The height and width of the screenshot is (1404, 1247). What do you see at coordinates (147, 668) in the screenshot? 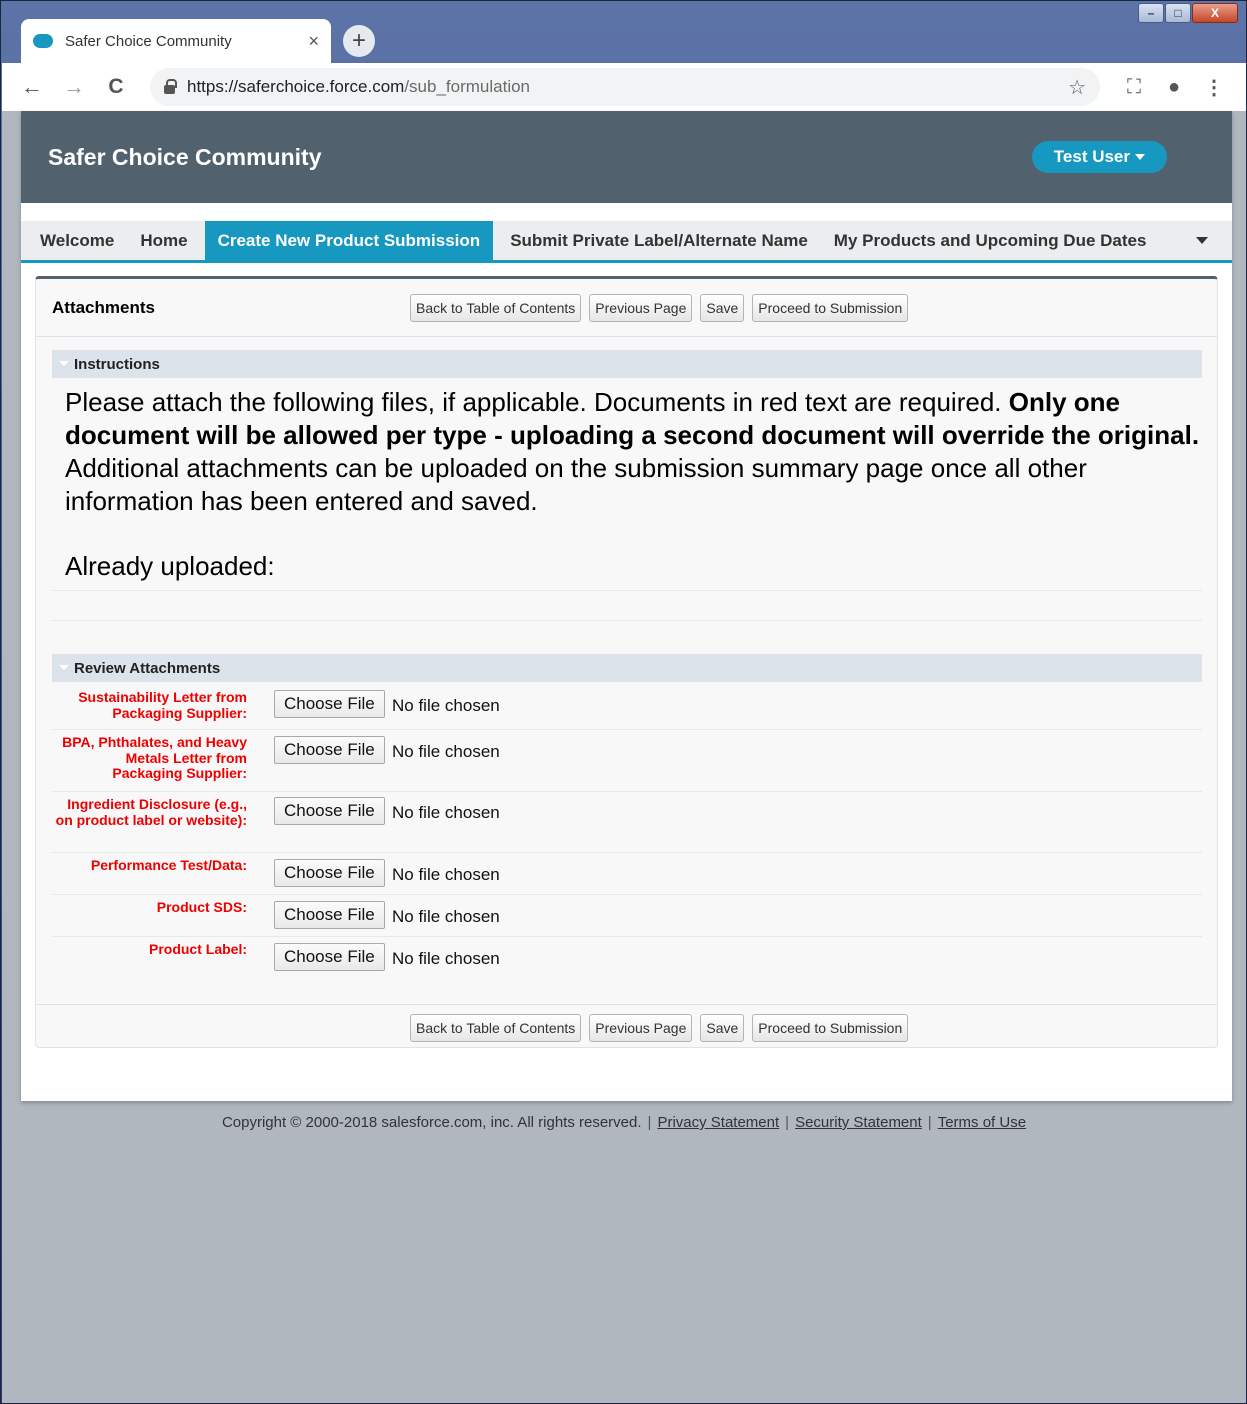
I see `review-attachments-heading: Review Attachments` at bounding box center [147, 668].